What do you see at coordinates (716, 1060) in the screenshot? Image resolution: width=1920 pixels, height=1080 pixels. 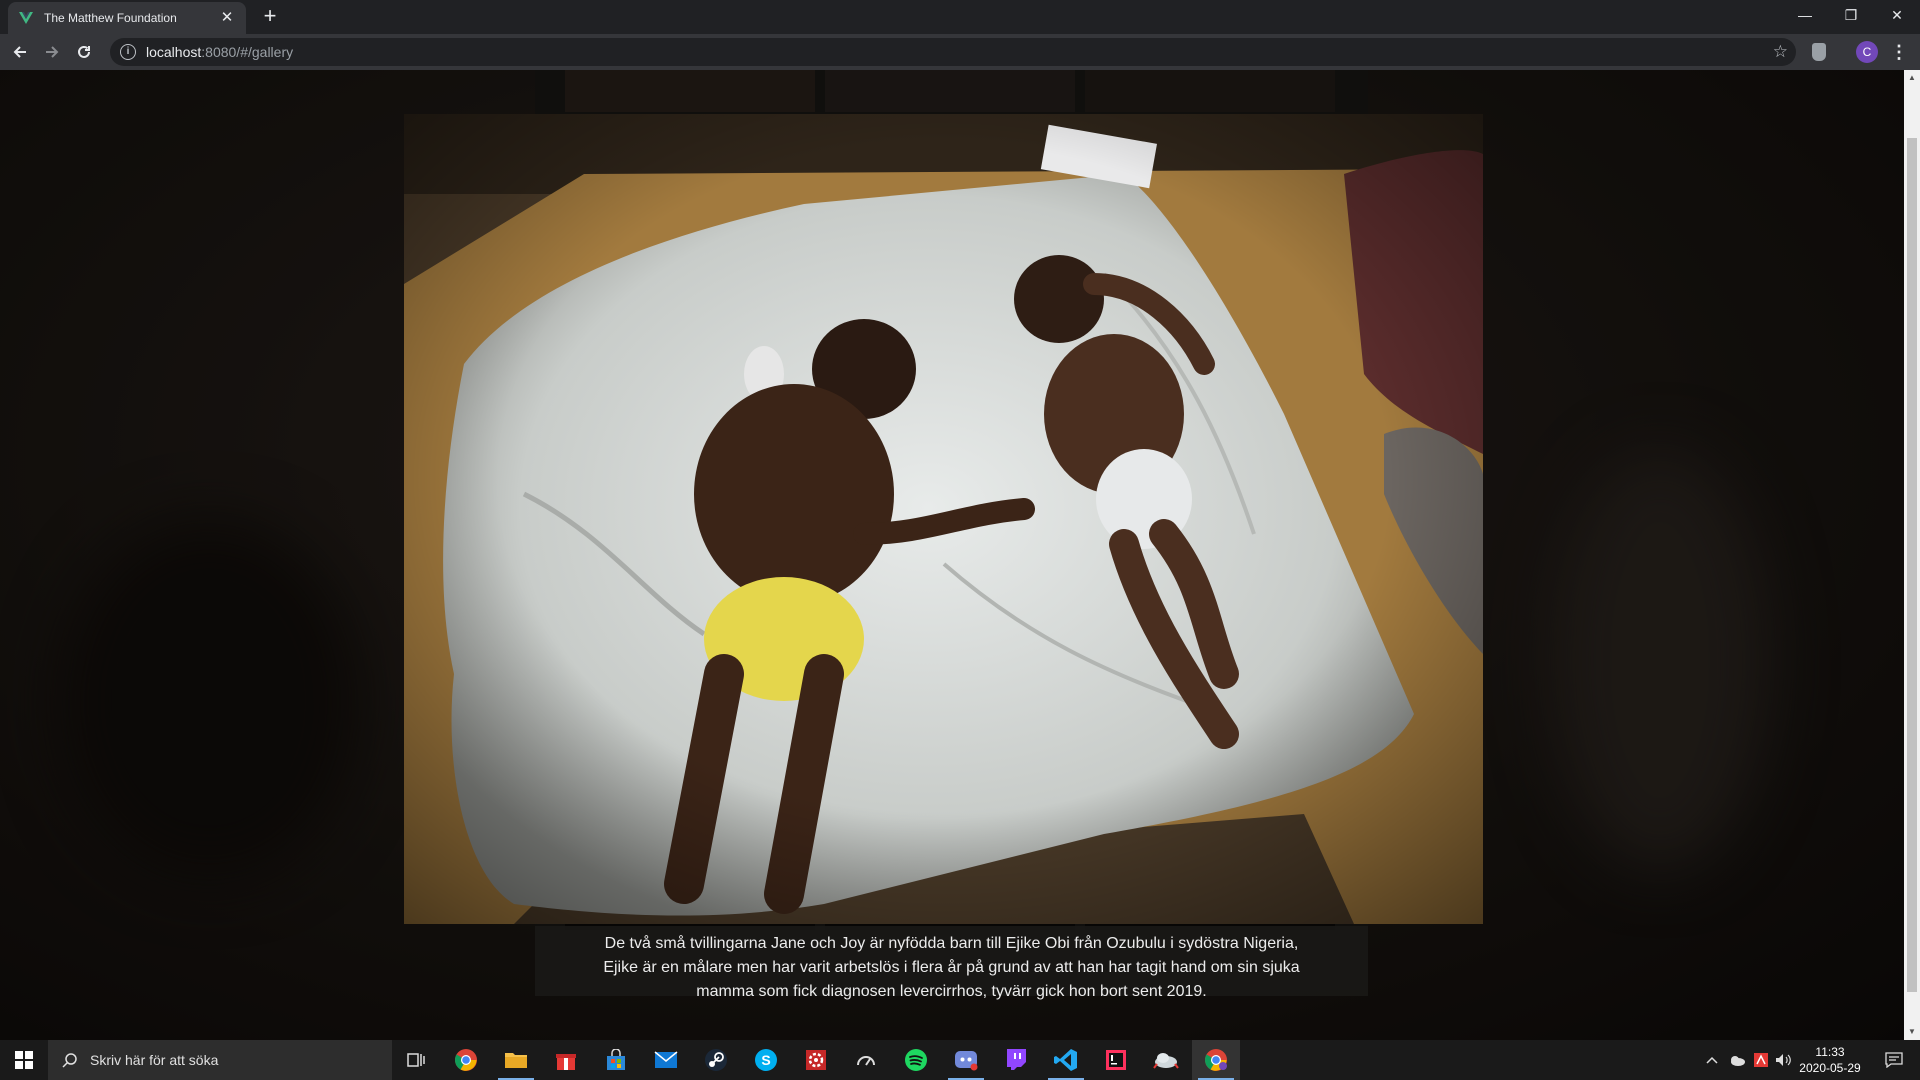 I see `steam-icon` at bounding box center [716, 1060].